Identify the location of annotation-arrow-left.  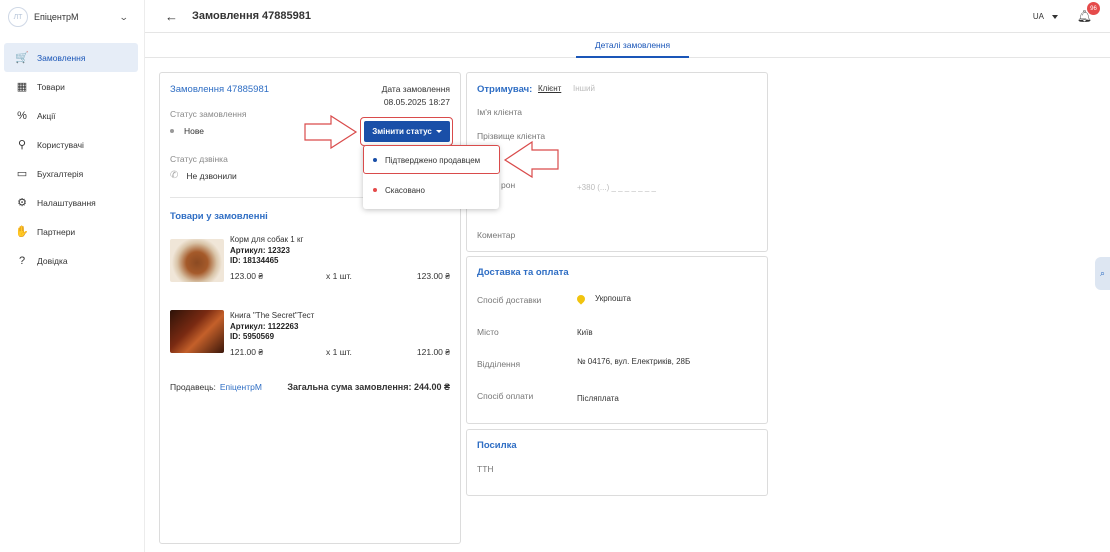
(531, 159).